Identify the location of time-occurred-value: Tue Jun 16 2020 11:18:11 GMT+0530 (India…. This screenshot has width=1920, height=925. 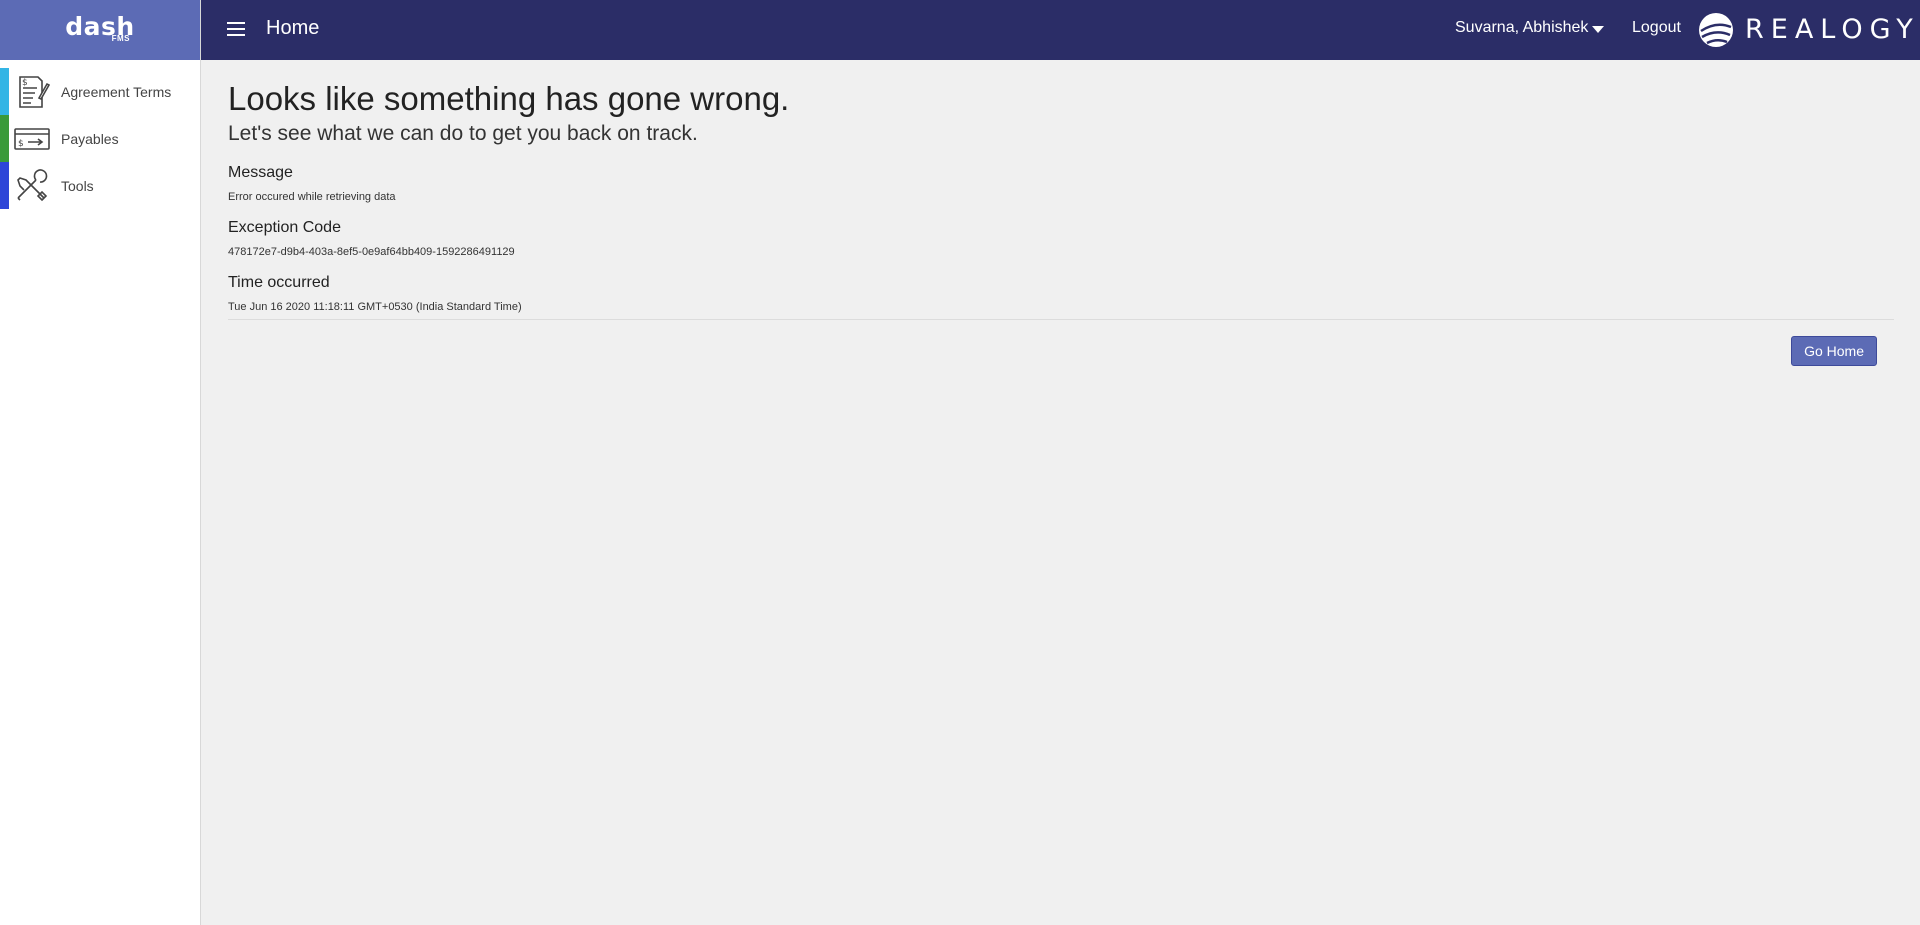
(375, 307).